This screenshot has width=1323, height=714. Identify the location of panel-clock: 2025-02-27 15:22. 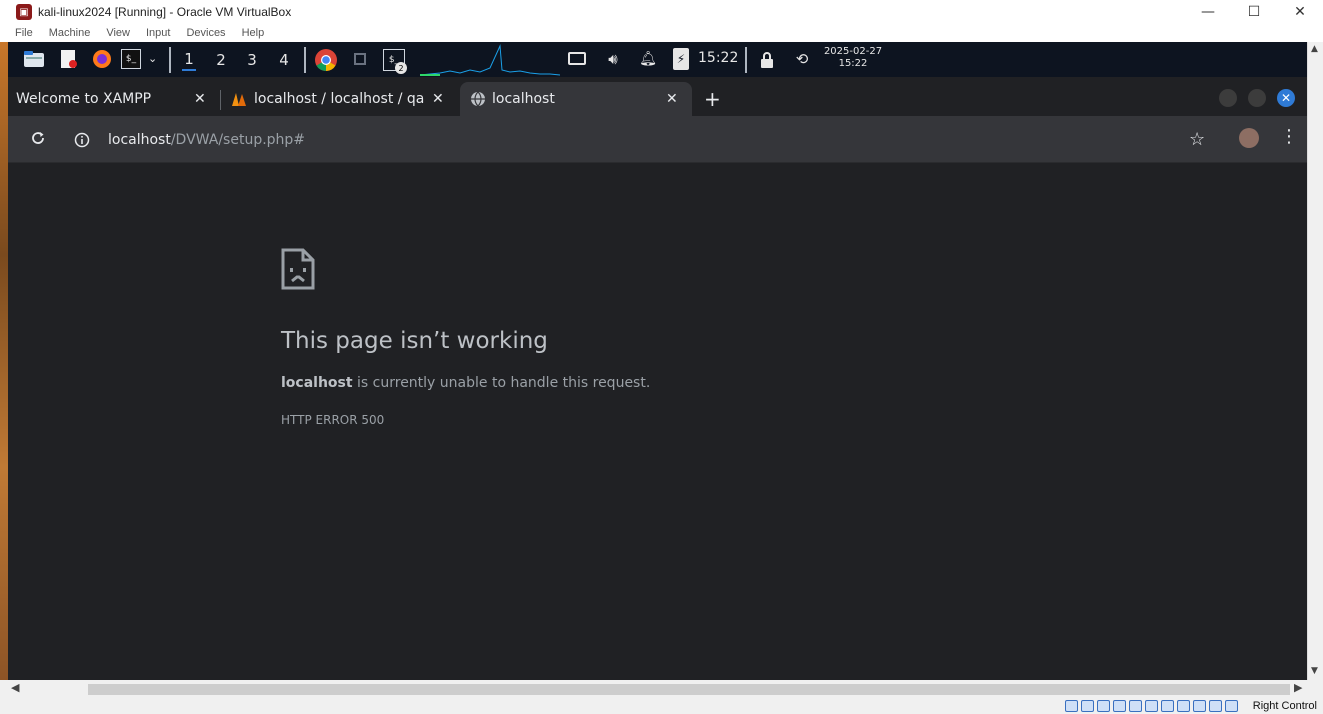
(853, 58).